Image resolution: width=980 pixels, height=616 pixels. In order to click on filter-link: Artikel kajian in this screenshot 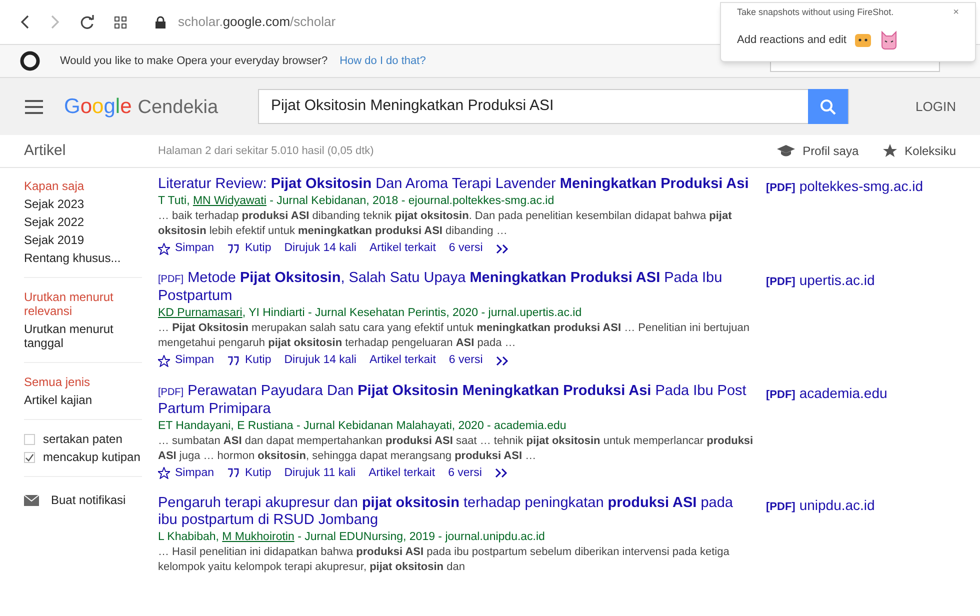, I will do `click(83, 400)`.